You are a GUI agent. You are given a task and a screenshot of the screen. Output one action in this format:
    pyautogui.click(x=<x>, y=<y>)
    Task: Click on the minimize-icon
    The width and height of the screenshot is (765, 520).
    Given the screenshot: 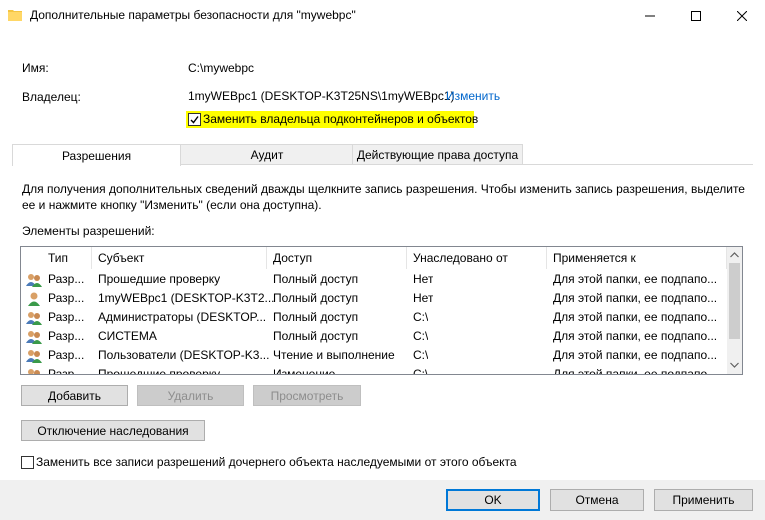 What is the action you would take?
    pyautogui.click(x=650, y=16)
    